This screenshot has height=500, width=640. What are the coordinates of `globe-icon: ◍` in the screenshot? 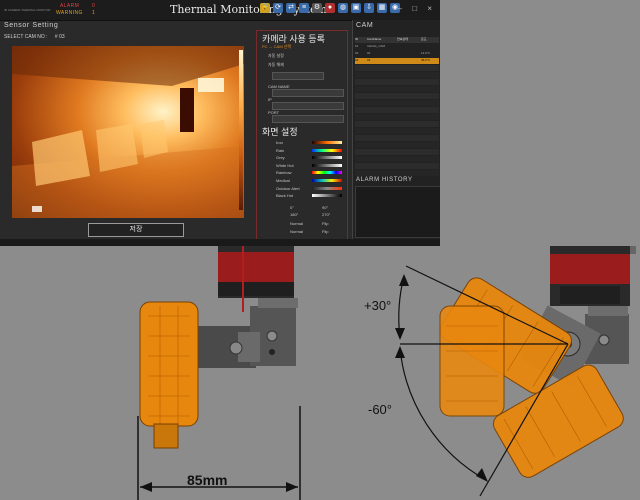 It's located at (343, 8).